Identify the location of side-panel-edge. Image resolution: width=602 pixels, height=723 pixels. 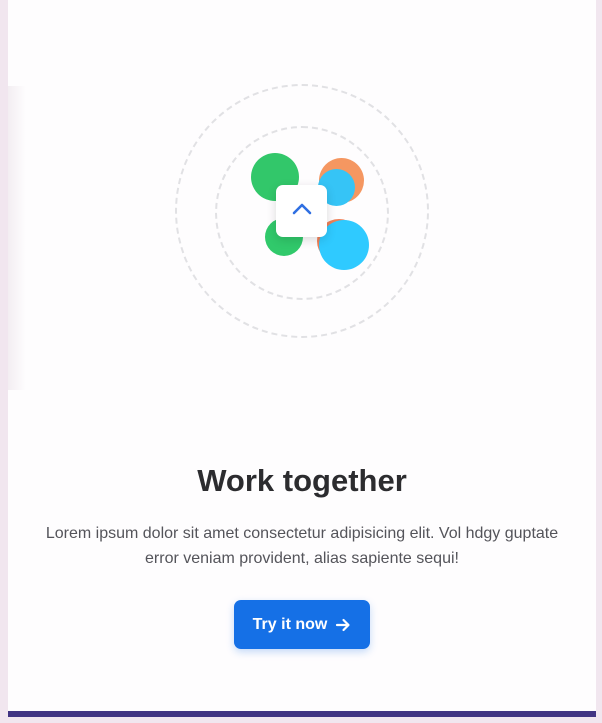
(17, 238).